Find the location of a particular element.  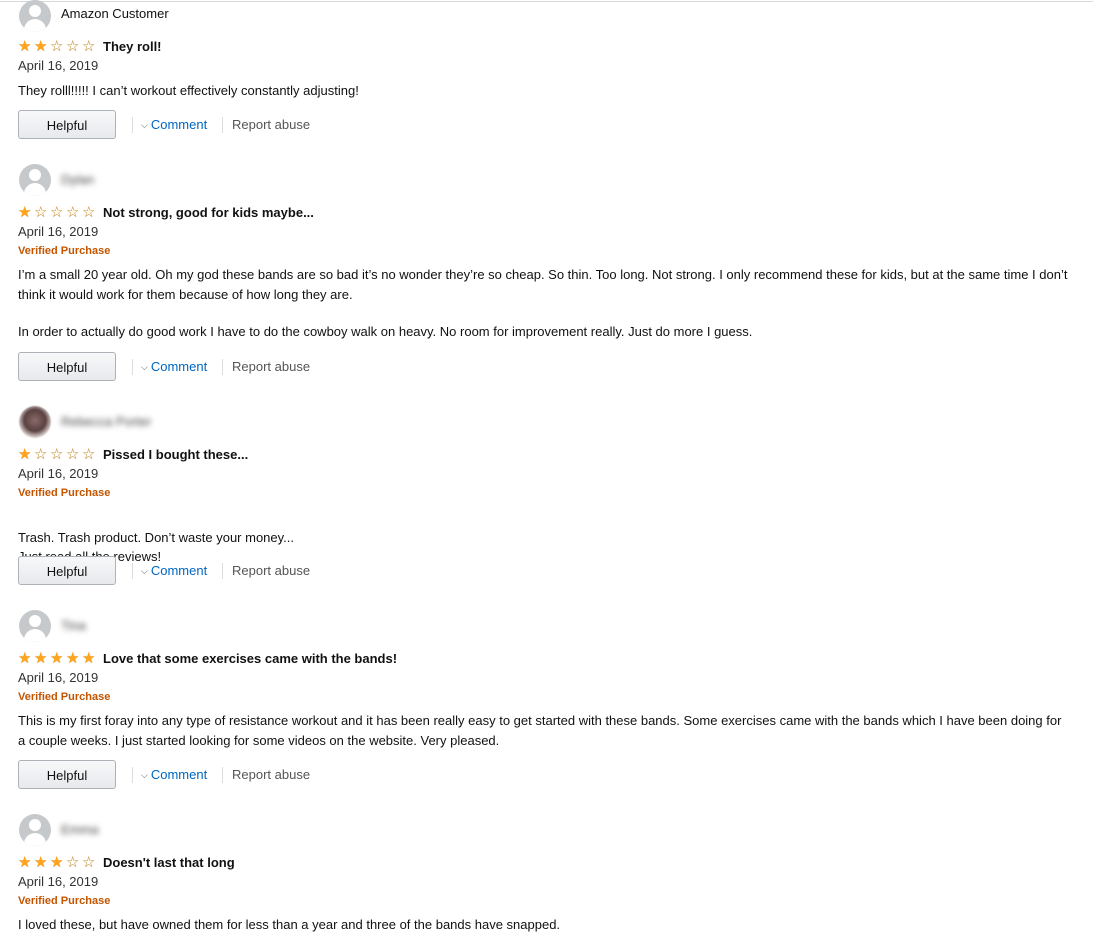

star-rating: ★ ★ ☆ ☆ ☆ is located at coordinates (58, 47).